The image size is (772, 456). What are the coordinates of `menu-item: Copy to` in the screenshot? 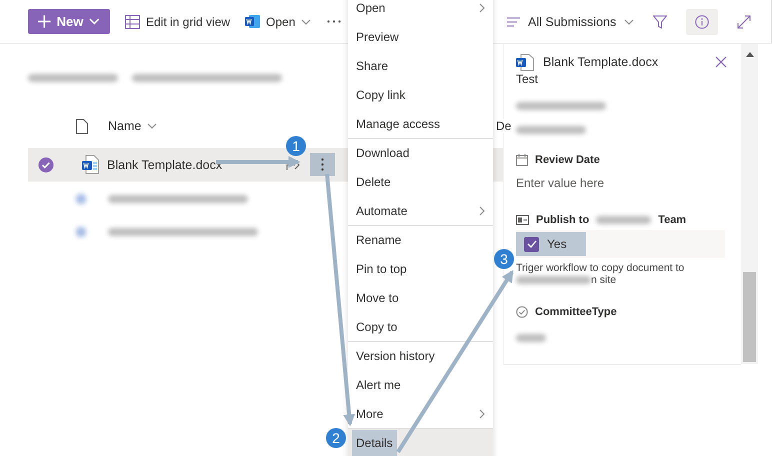 It's located at (420, 326).